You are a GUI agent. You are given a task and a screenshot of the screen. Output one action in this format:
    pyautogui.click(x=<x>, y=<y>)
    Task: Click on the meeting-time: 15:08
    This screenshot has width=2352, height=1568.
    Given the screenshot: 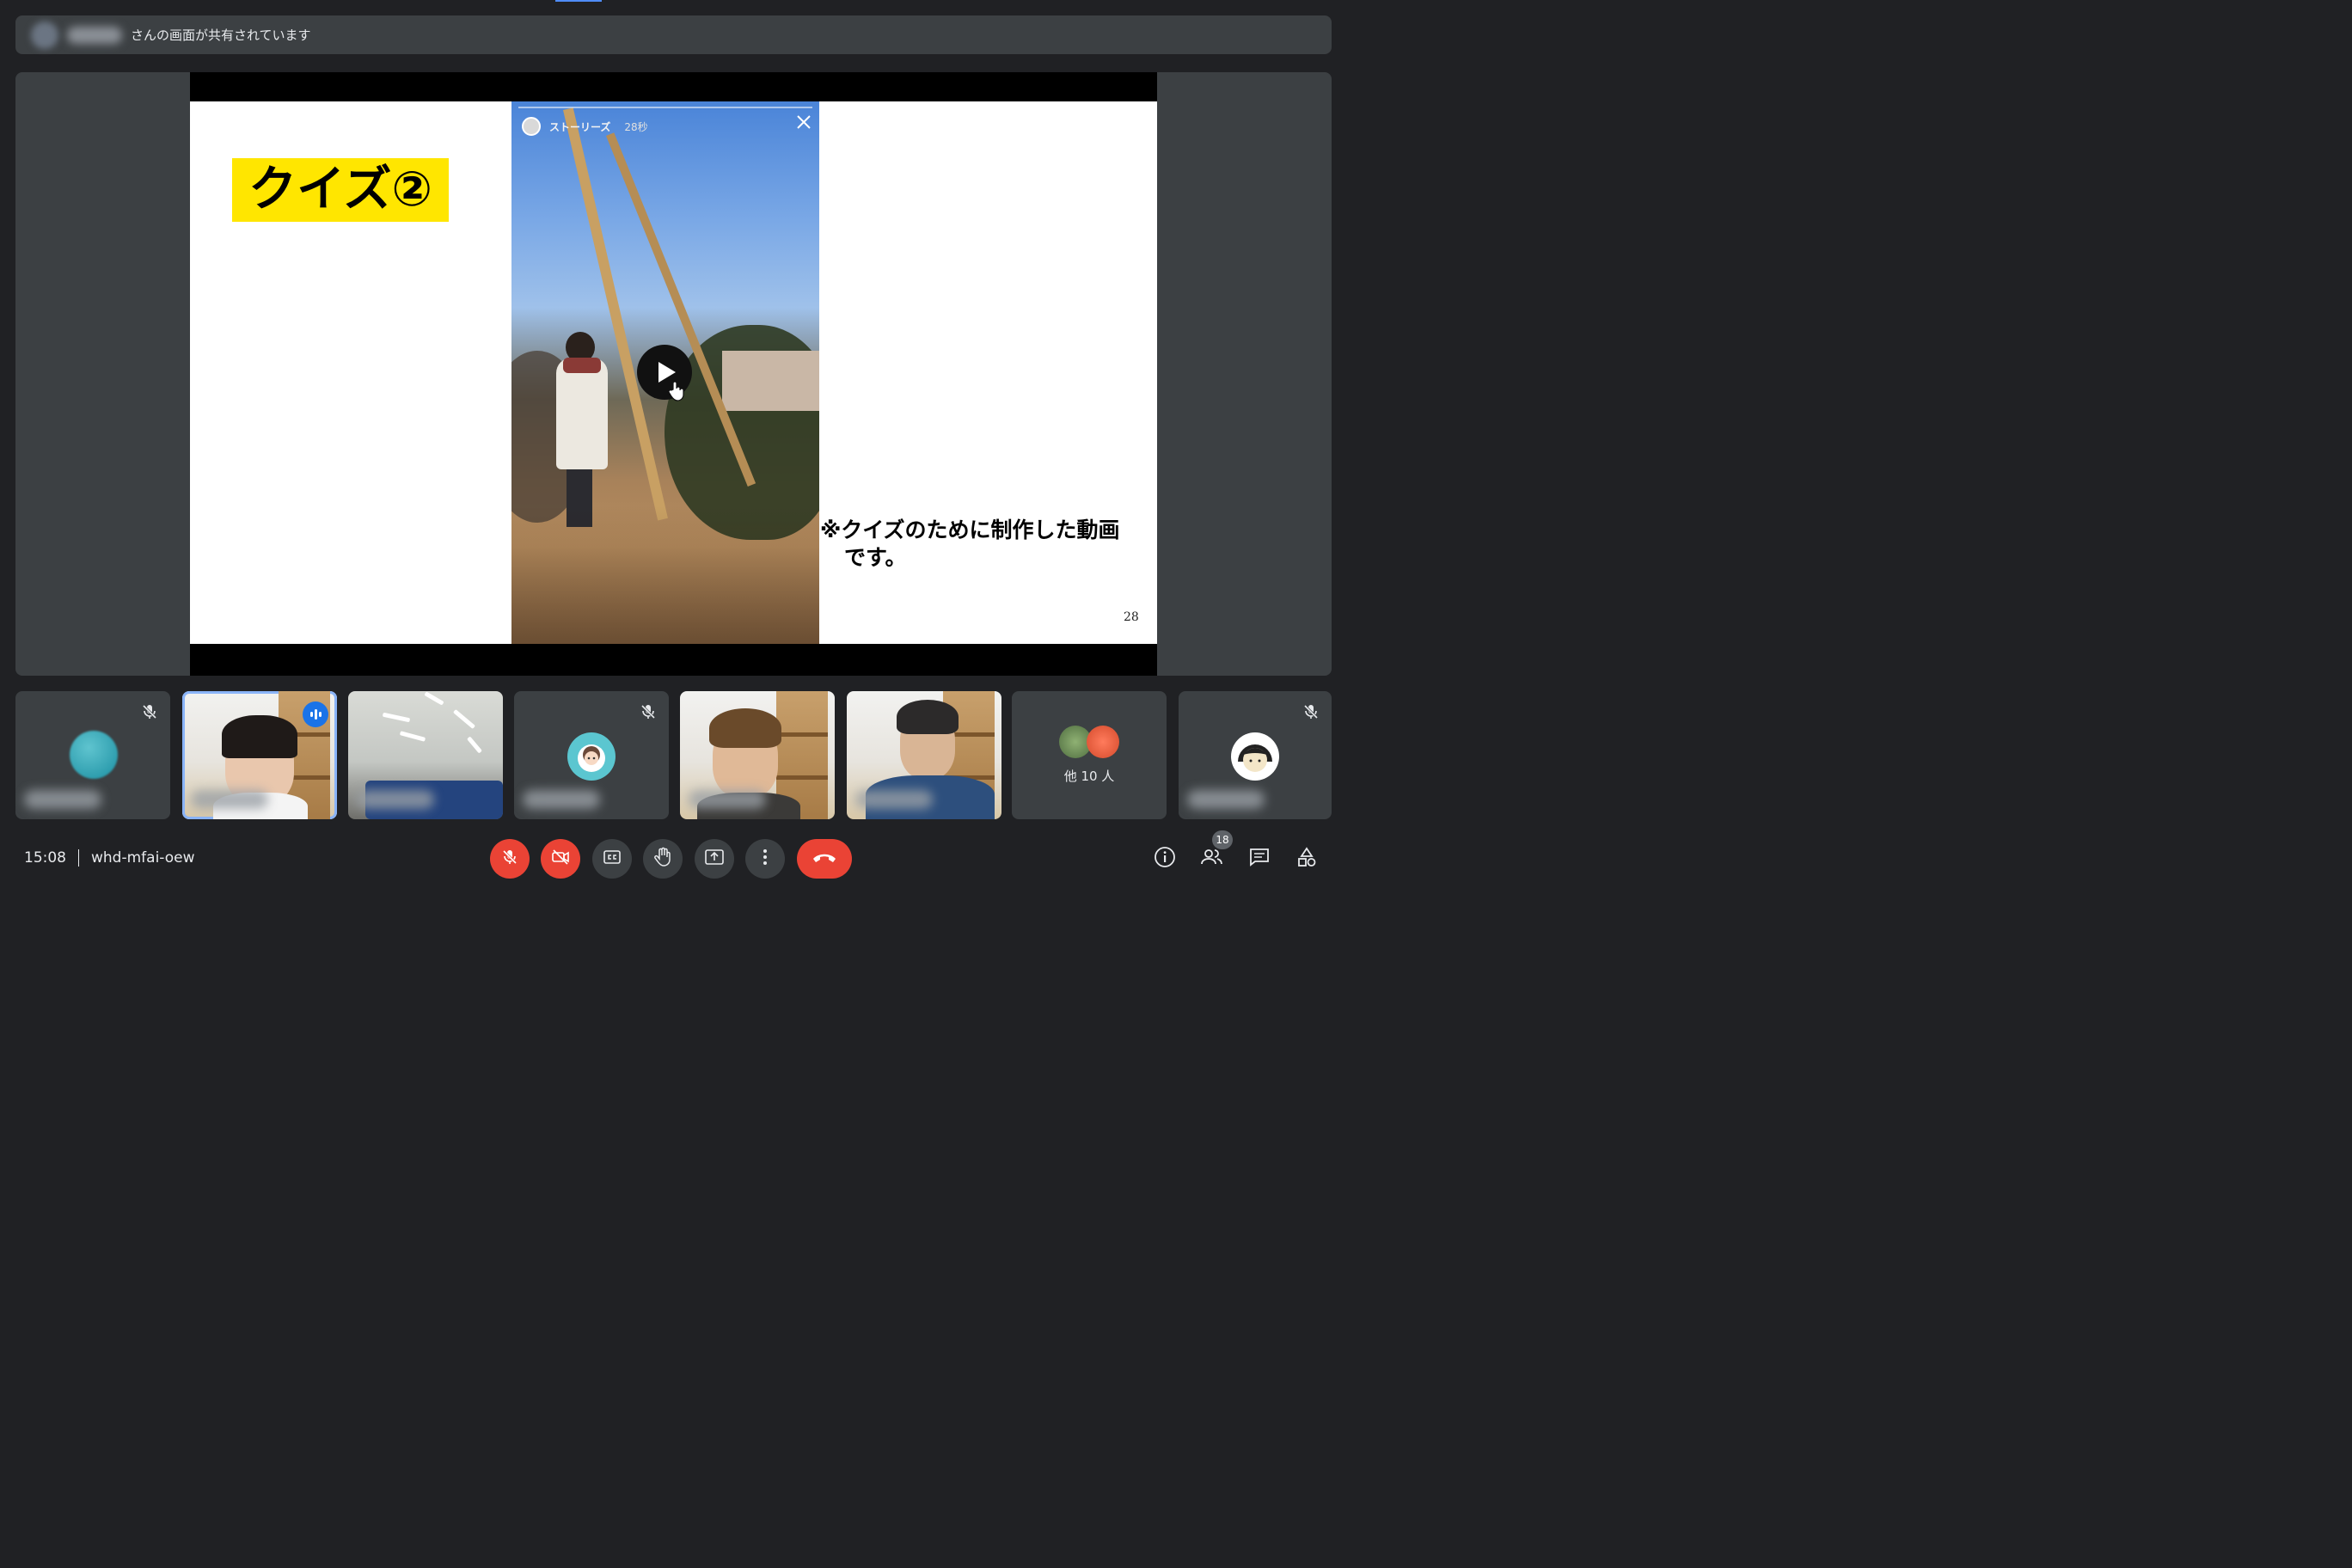 What is the action you would take?
    pyautogui.click(x=45, y=858)
    